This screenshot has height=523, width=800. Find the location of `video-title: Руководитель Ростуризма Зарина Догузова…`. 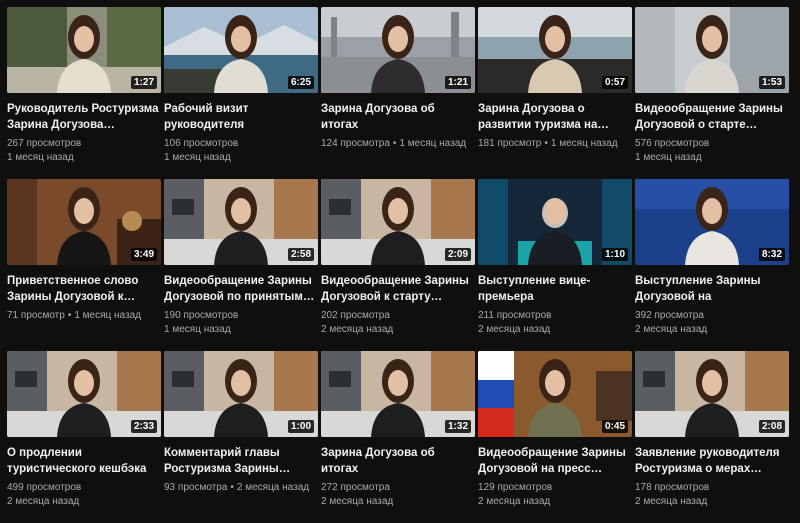

video-title: Руководитель Ростуризма Зарина Догузова… is located at coordinates (83, 117).